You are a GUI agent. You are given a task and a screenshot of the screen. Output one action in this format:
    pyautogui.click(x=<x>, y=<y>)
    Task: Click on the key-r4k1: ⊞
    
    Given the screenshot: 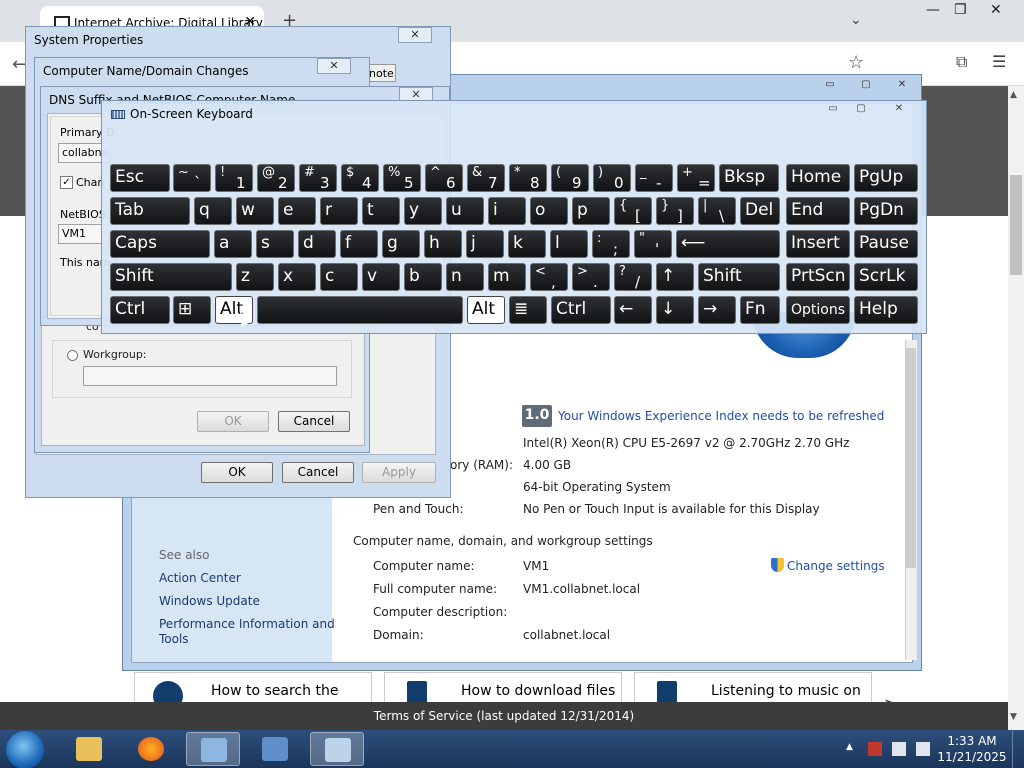 What is the action you would take?
    pyautogui.click(x=192, y=310)
    